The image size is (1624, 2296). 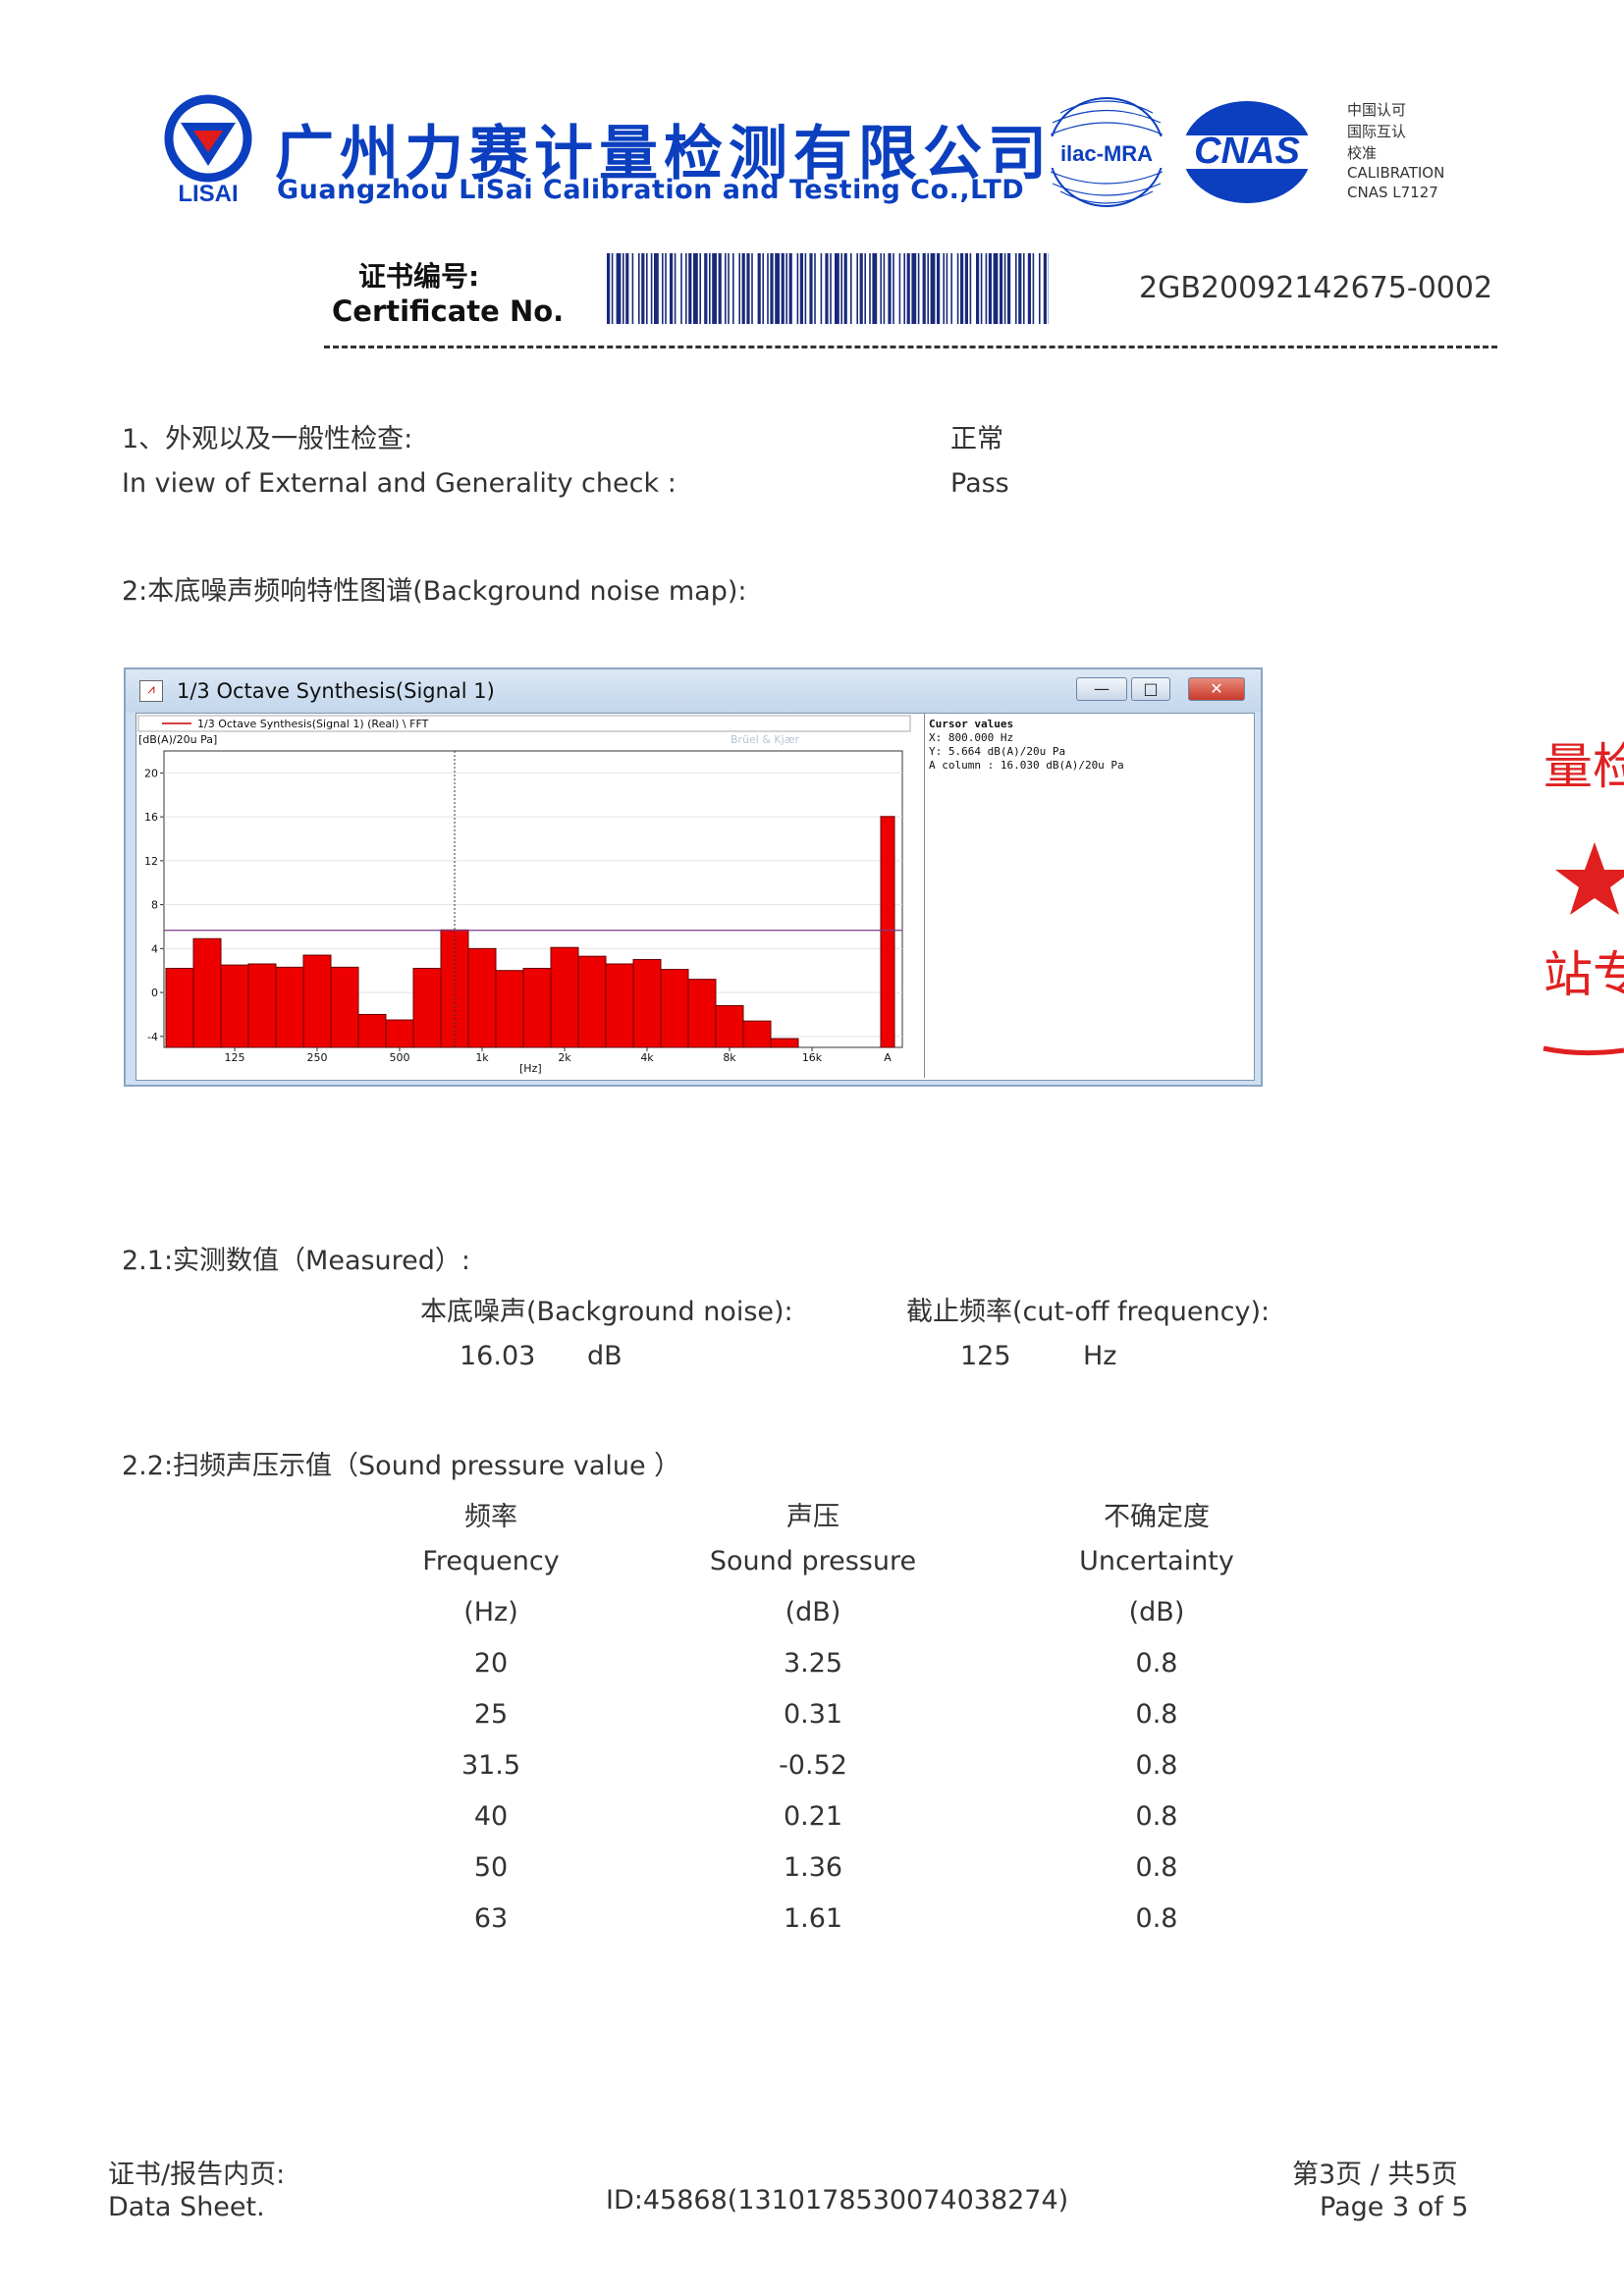 What do you see at coordinates (154, 905) in the screenshot?
I see `y-tick-label: 8` at bounding box center [154, 905].